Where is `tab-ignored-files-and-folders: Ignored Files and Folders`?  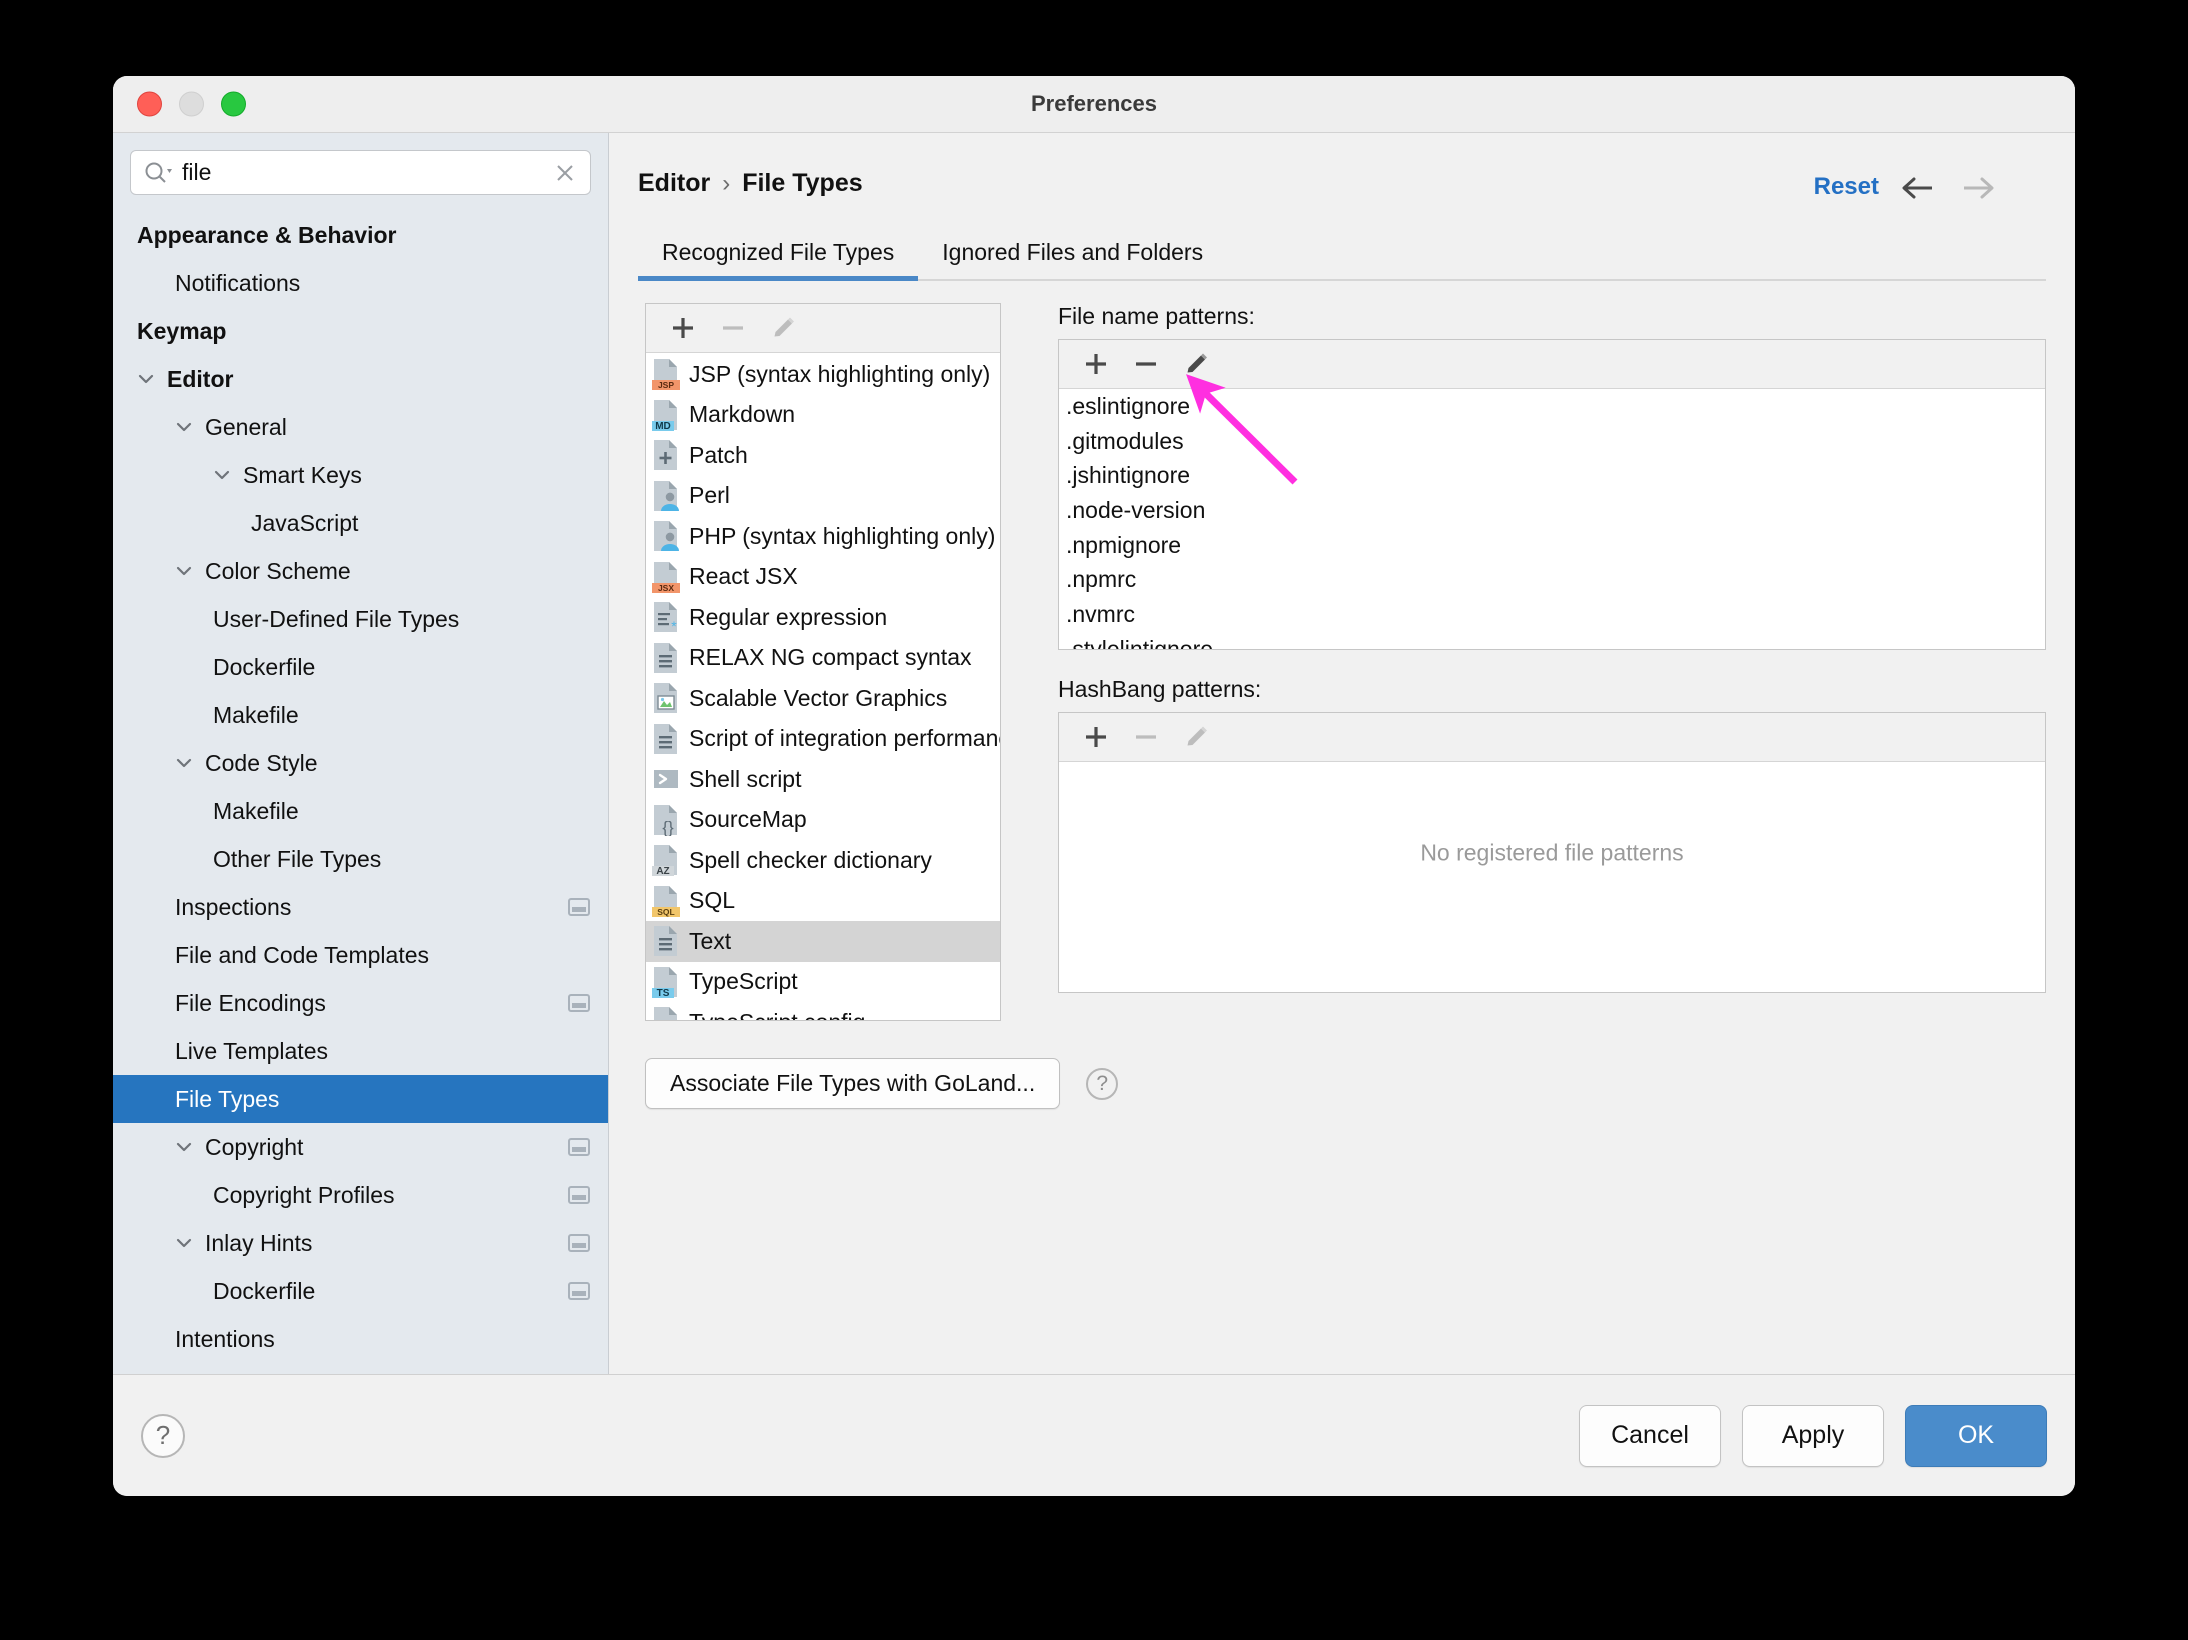
tab-ignored-files-and-folders: Ignored Files and Folders is located at coordinates (1072, 259).